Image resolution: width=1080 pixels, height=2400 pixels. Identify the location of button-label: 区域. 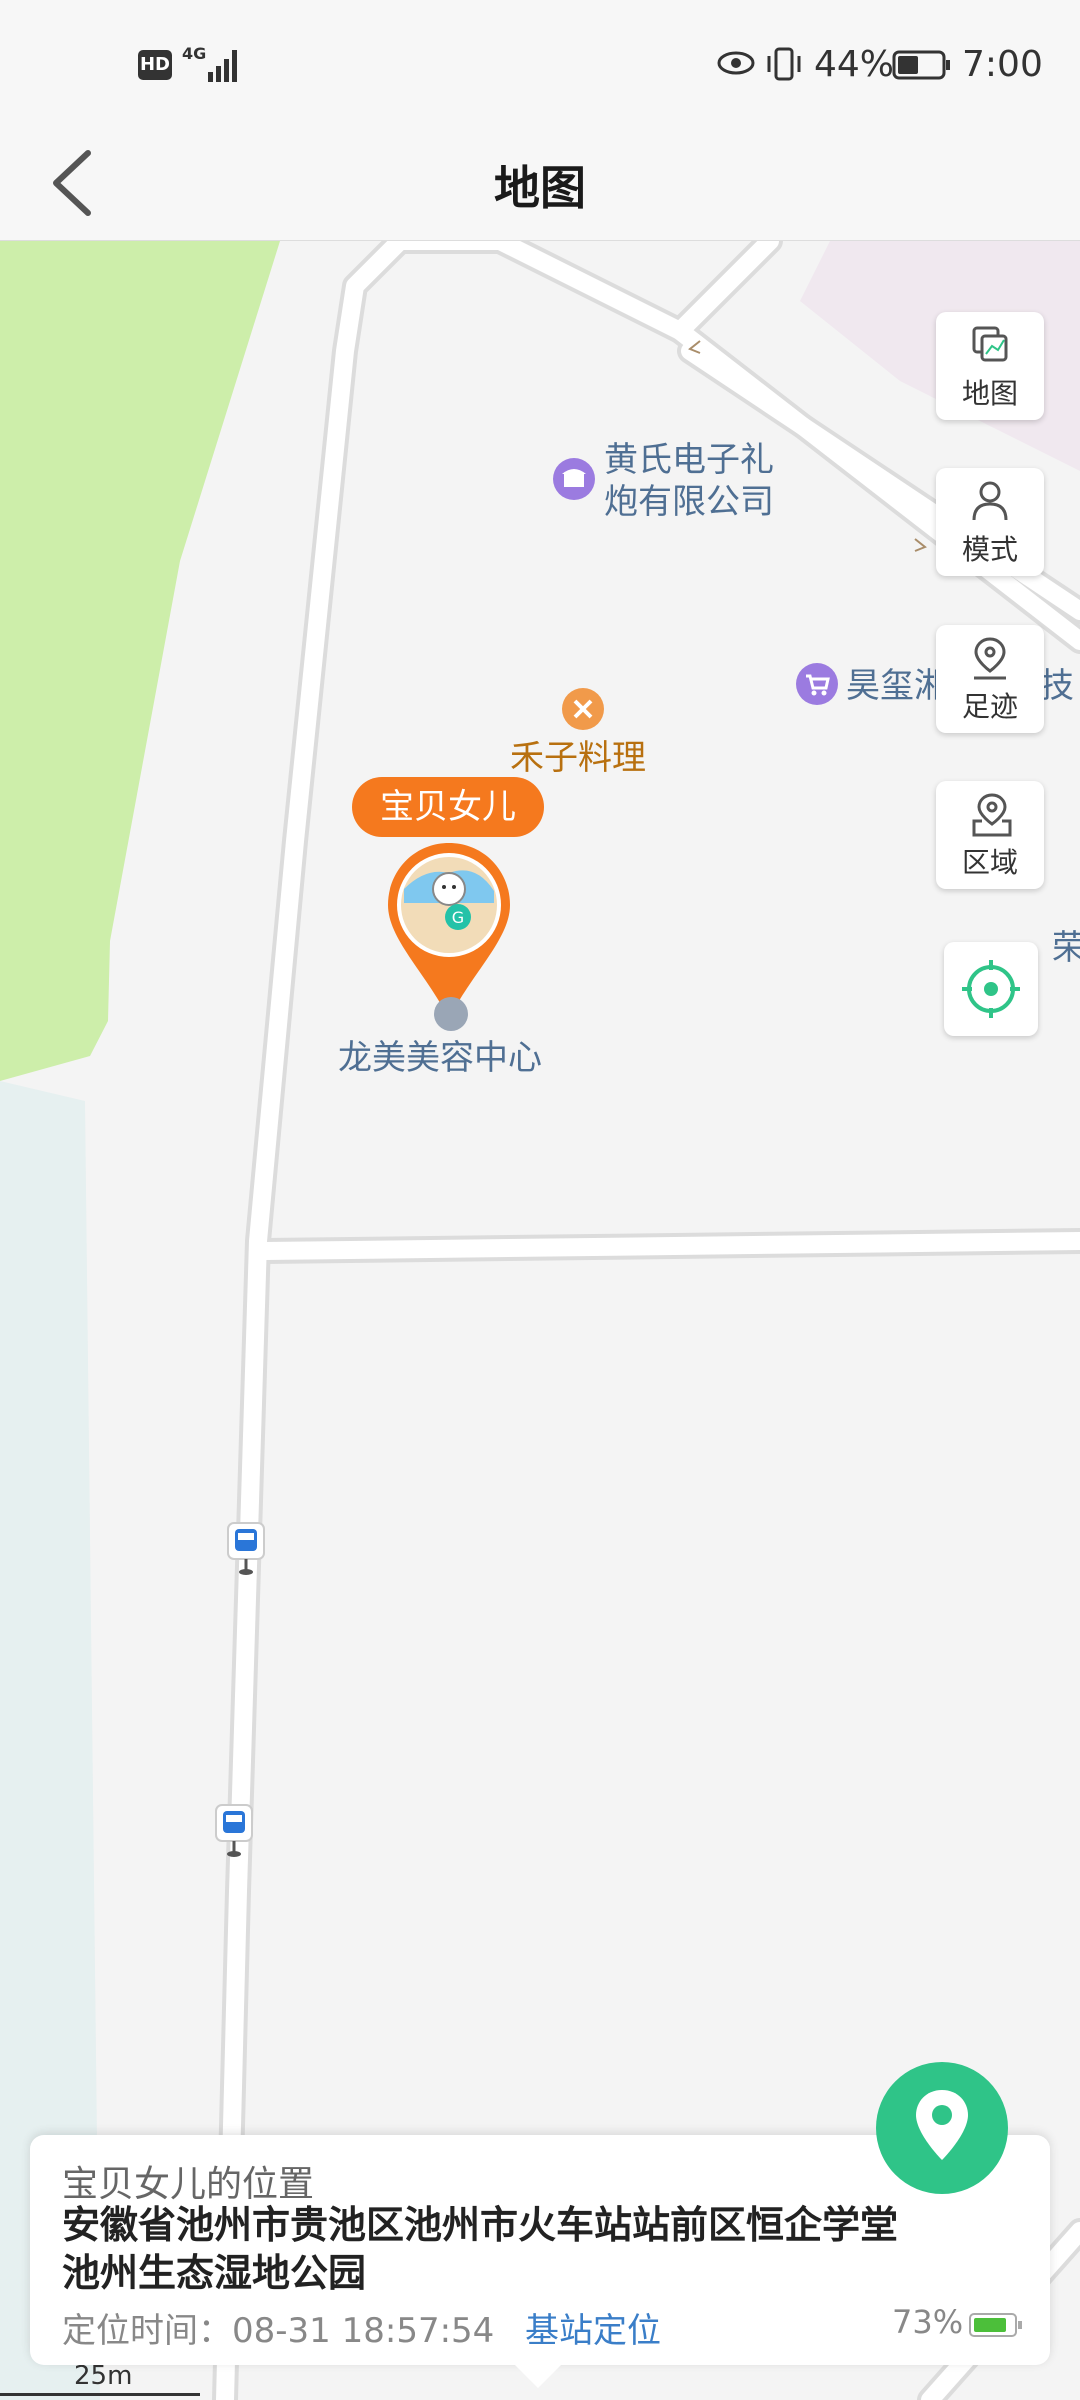
(989, 862).